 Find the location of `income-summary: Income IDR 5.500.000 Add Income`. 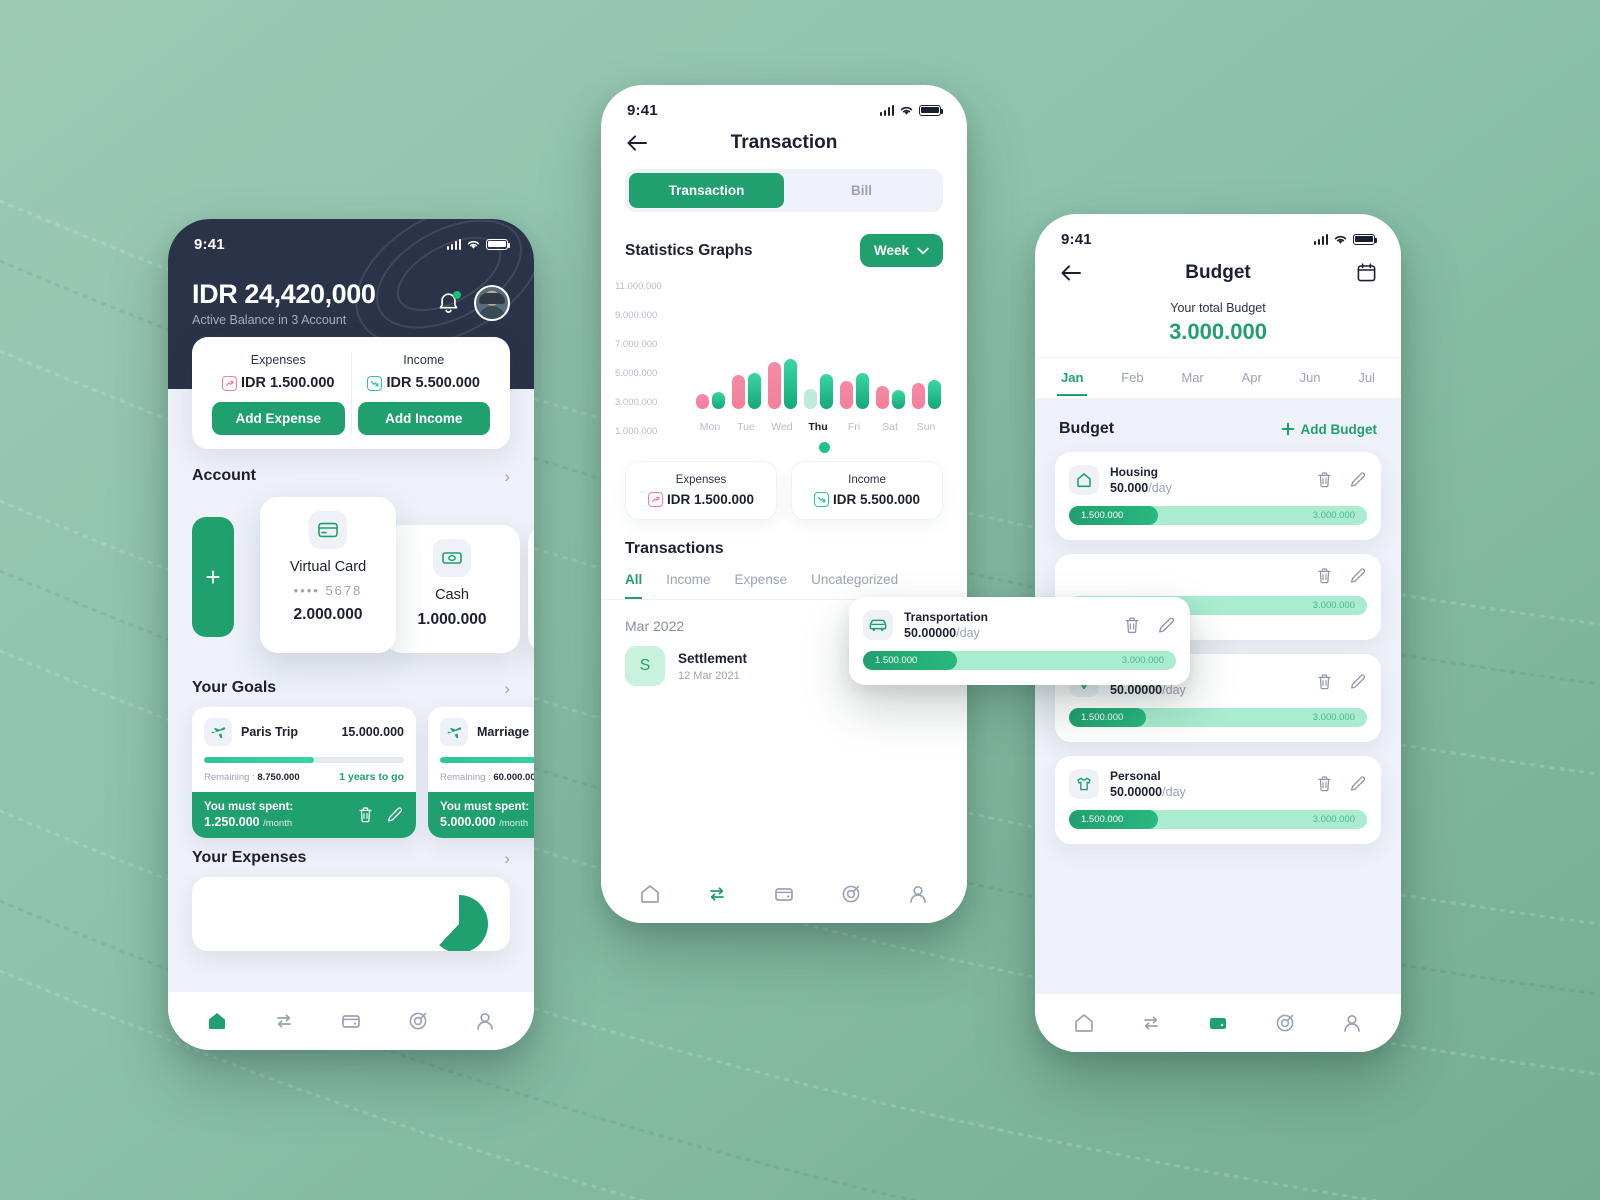

income-summary: Income IDR 5.500.000 Add Income is located at coordinates (423, 394).